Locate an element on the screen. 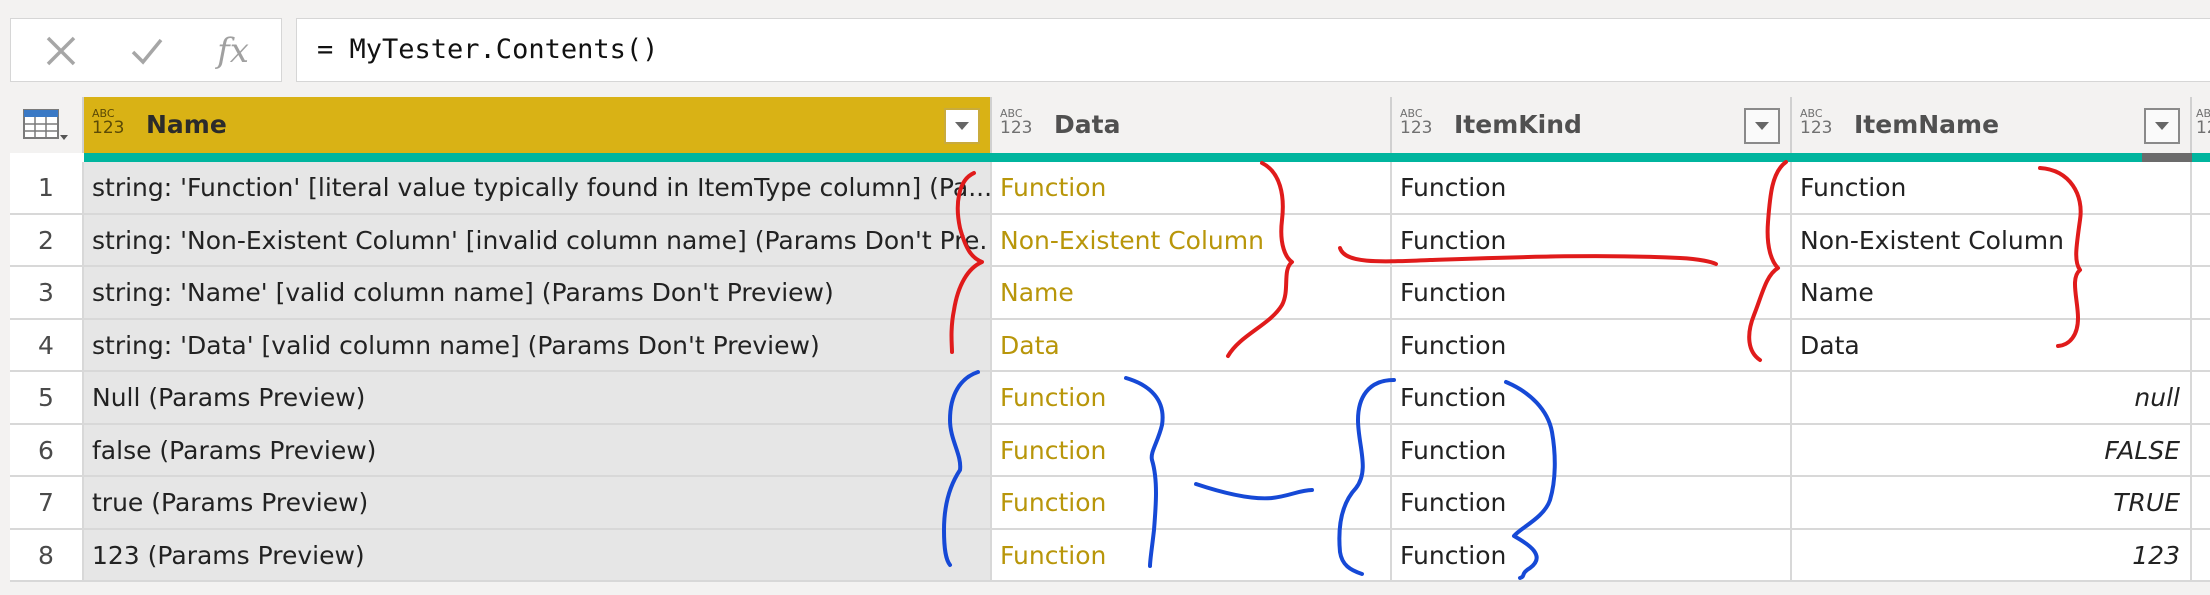  column-header-data: ABC 123 Data is located at coordinates (1192, 125).